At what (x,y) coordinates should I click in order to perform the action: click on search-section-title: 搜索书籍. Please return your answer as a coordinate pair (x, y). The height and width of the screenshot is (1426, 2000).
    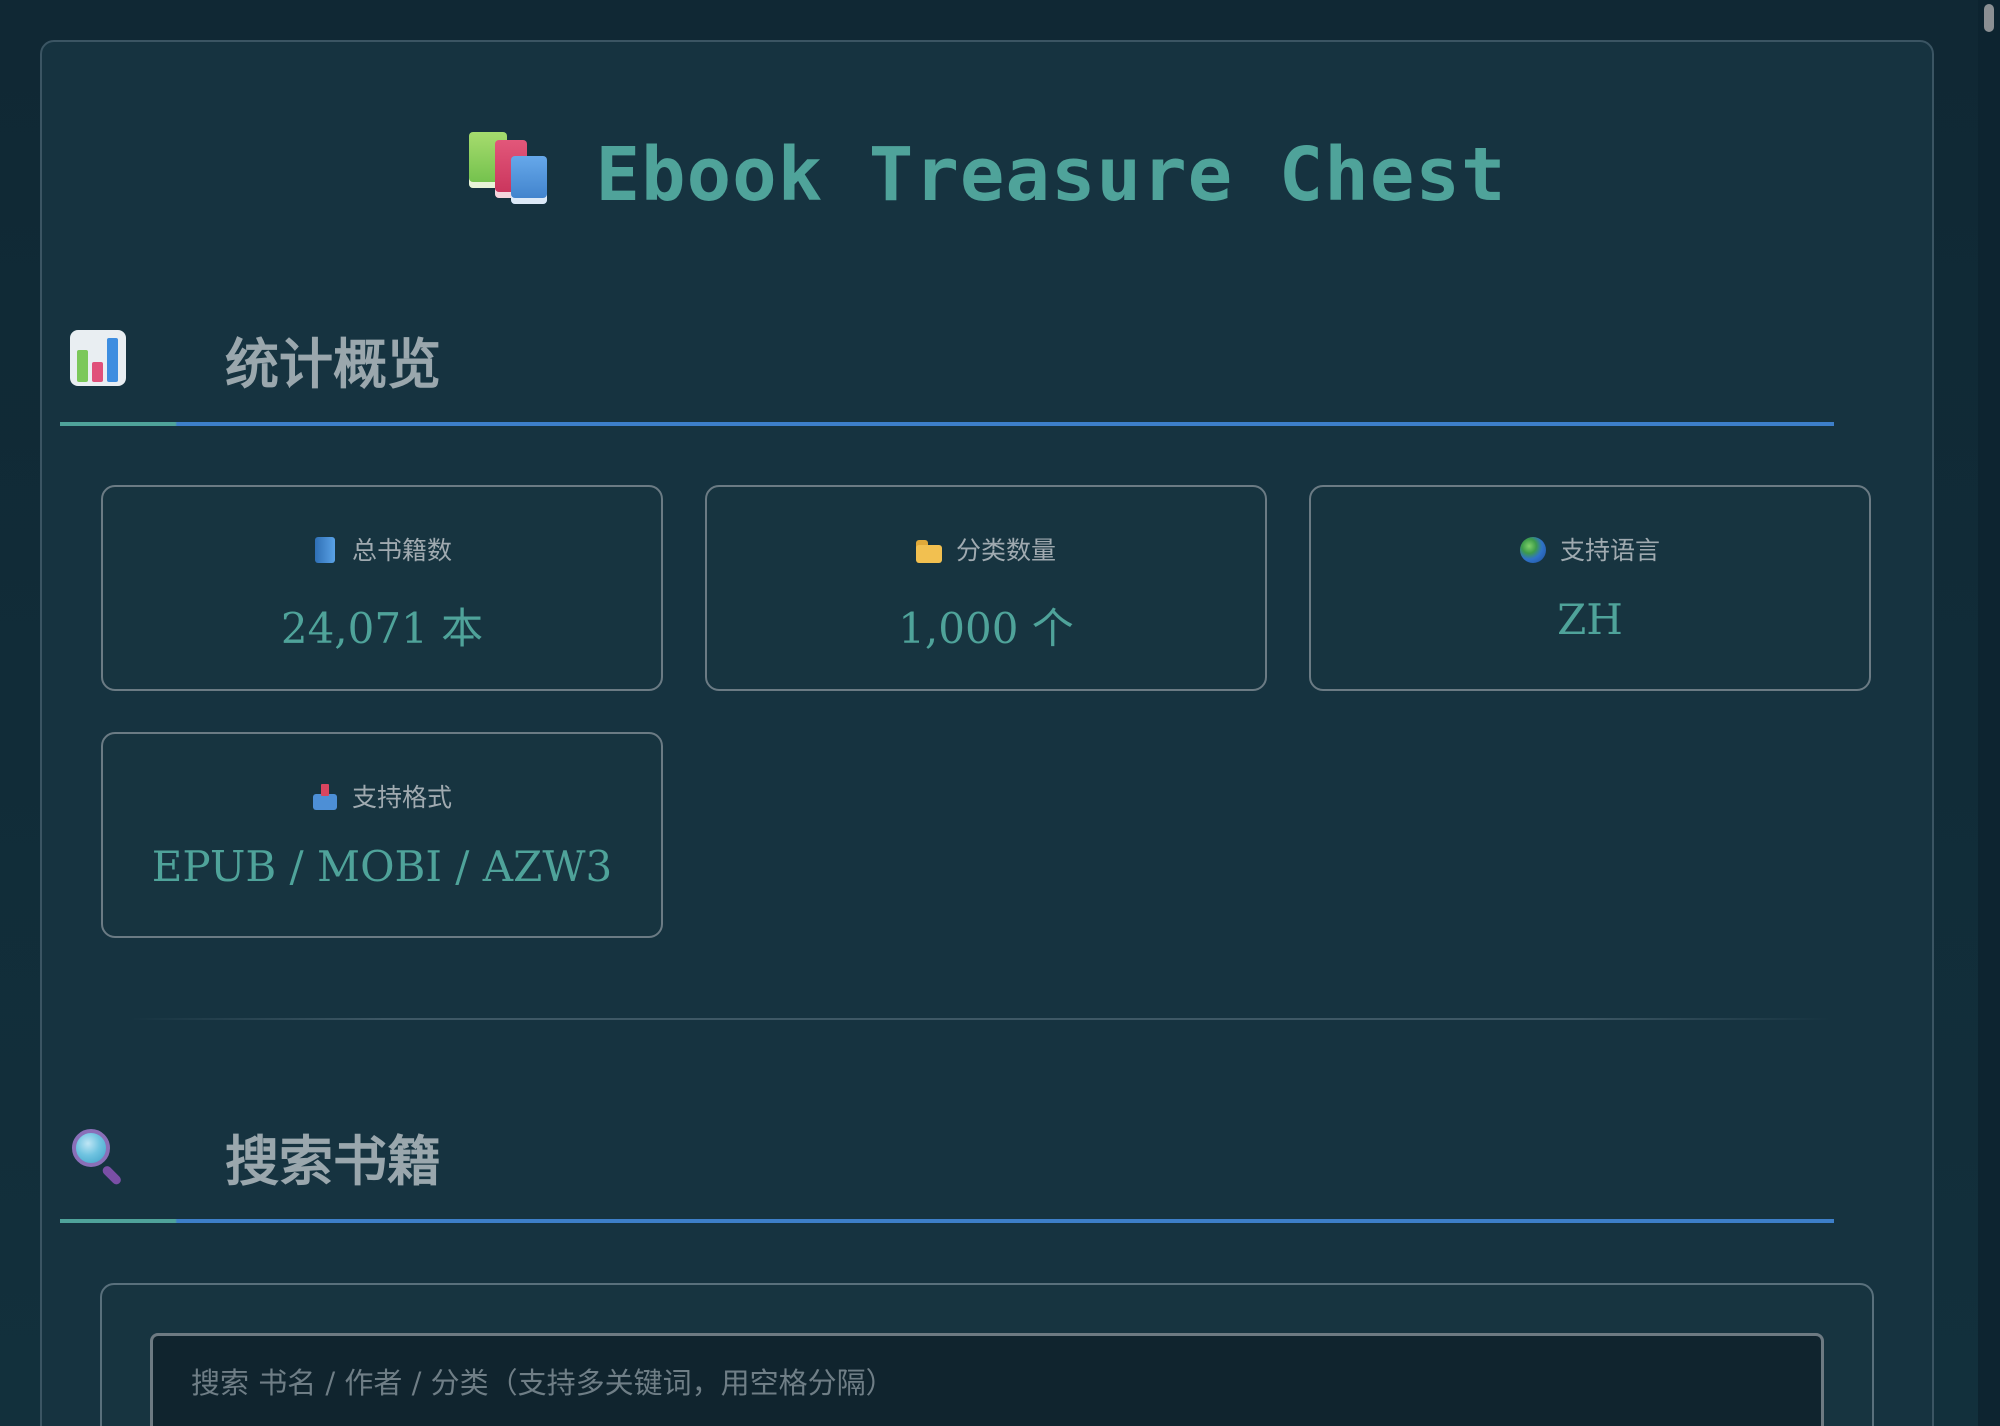
    Looking at the image, I should click on (333, 1161).